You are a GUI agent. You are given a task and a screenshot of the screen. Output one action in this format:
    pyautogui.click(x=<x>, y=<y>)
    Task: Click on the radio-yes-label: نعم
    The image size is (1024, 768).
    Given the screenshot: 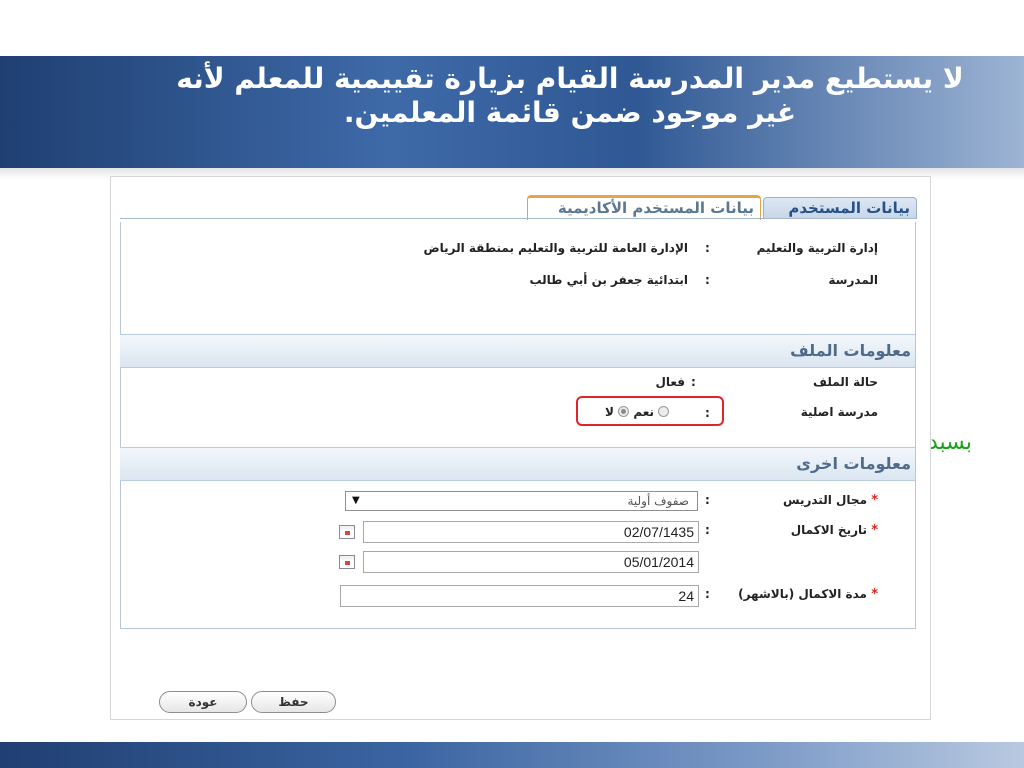 What is the action you would take?
    pyautogui.click(x=644, y=412)
    